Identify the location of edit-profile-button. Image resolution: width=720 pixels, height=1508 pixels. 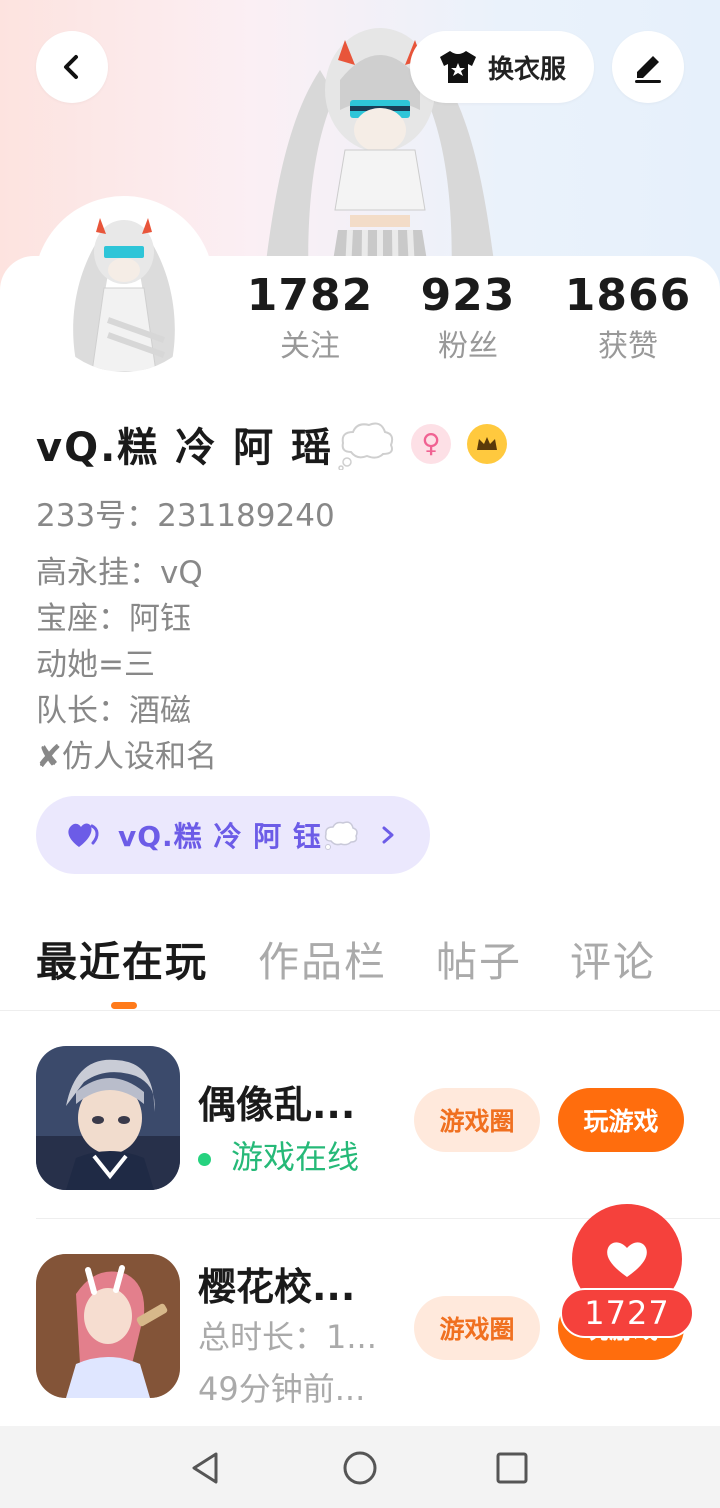
(648, 67).